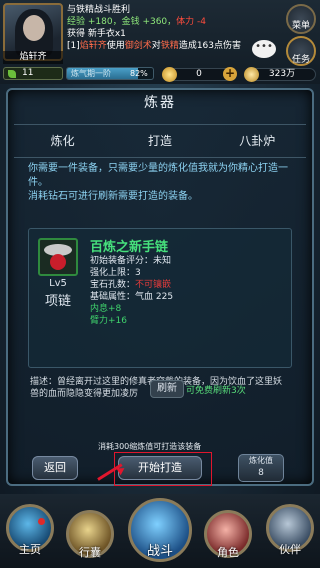 Image resolution: width=320 pixels, height=568 pixels. Describe the element at coordinates (132, 297) in the screenshot. I see `item-stat: 基础属性：气血 225` at that location.